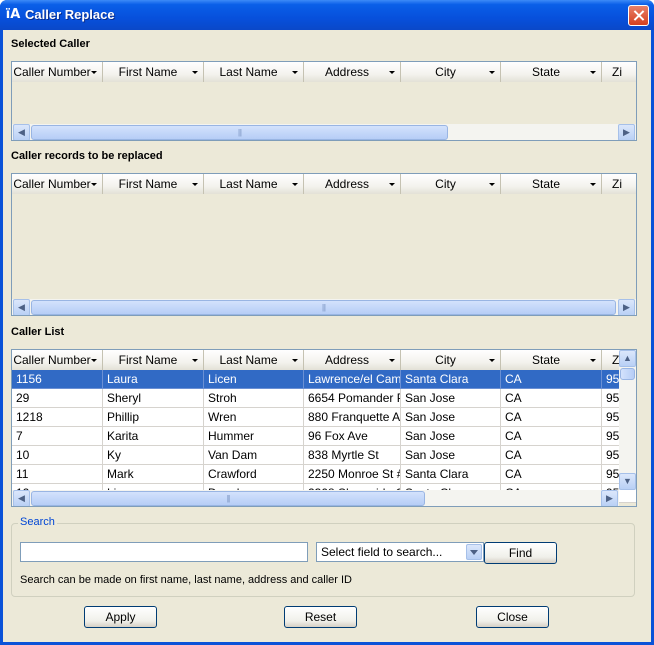 The height and width of the screenshot is (645, 654). What do you see at coordinates (57, 455) in the screenshot?
I see `table-cell: 10` at bounding box center [57, 455].